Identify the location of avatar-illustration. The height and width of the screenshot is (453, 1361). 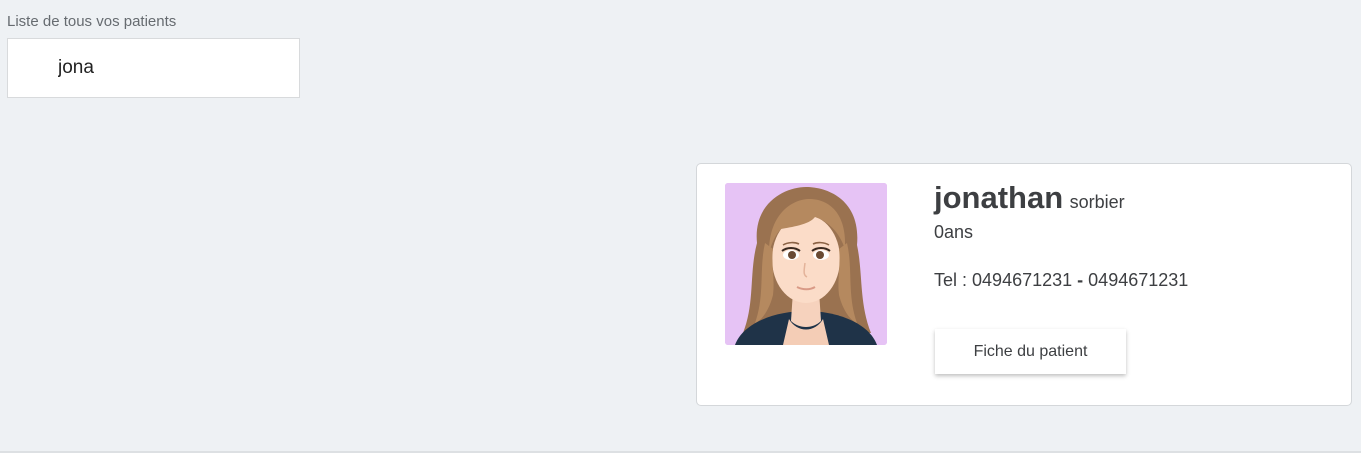
(806, 264).